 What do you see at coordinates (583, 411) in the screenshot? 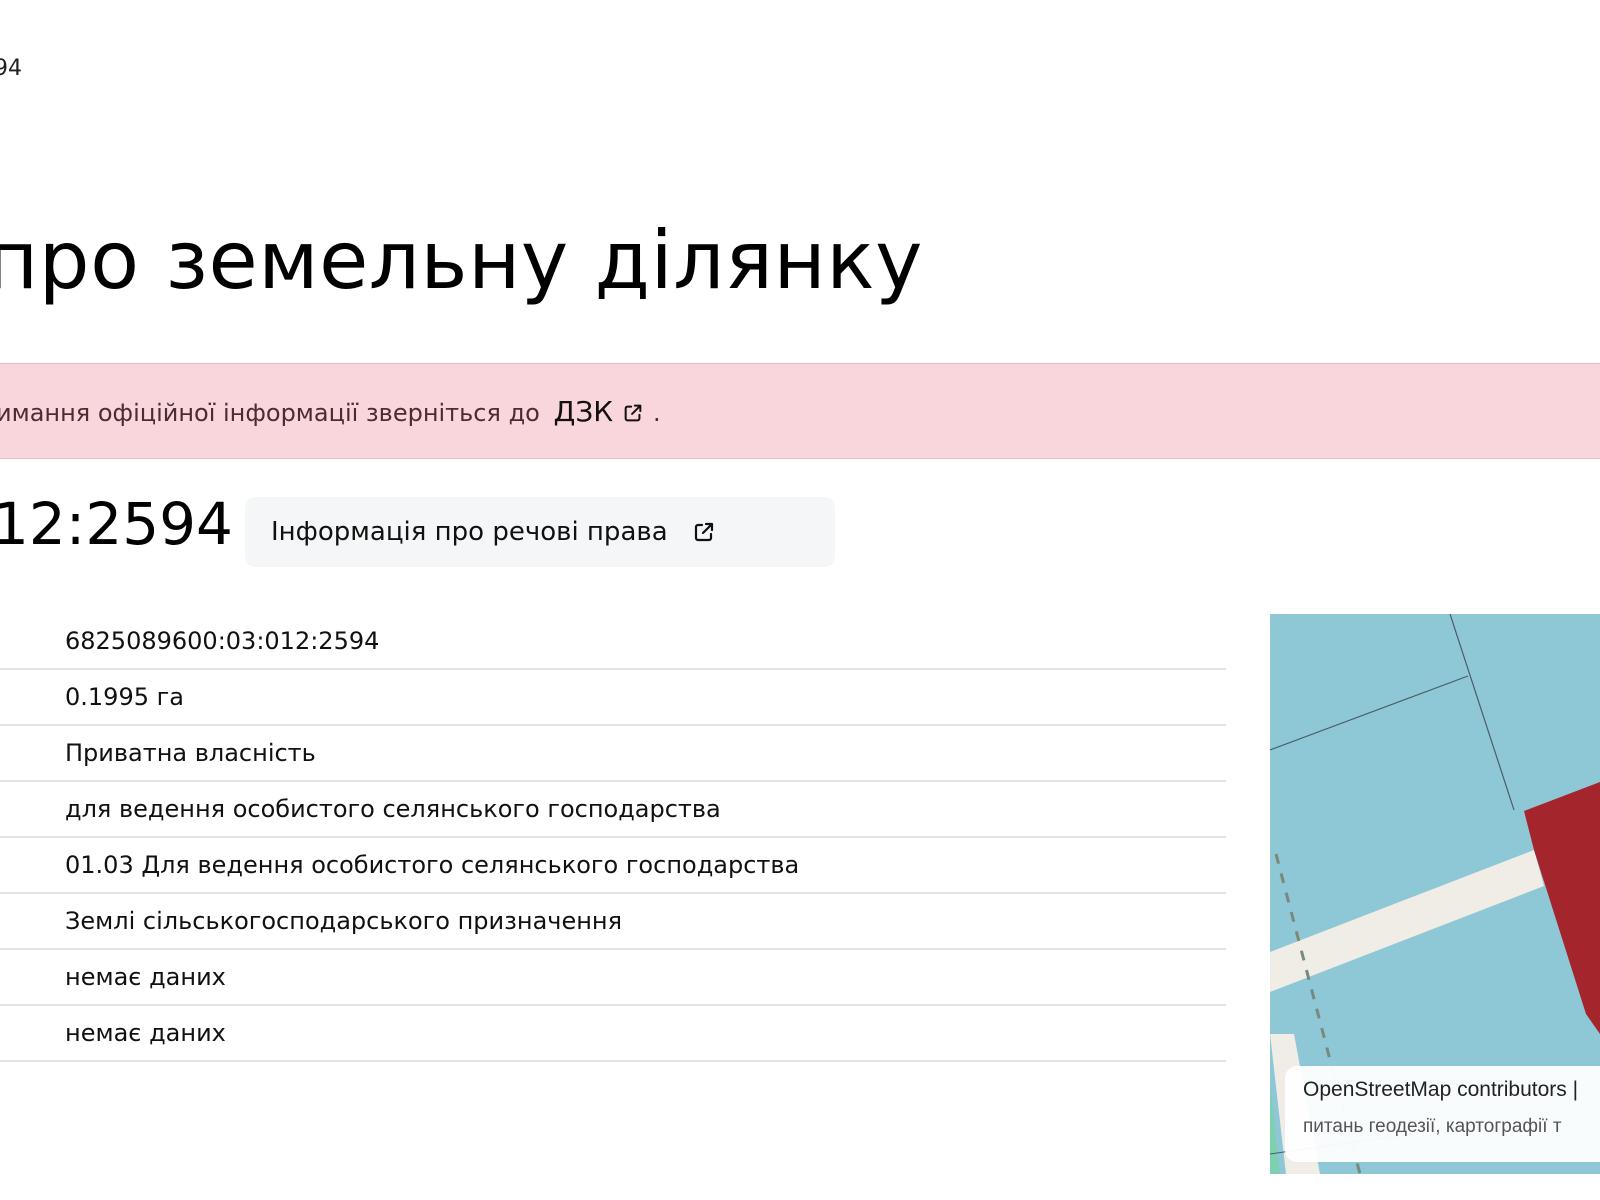
I see `dzk-link-label: ДЗК` at bounding box center [583, 411].